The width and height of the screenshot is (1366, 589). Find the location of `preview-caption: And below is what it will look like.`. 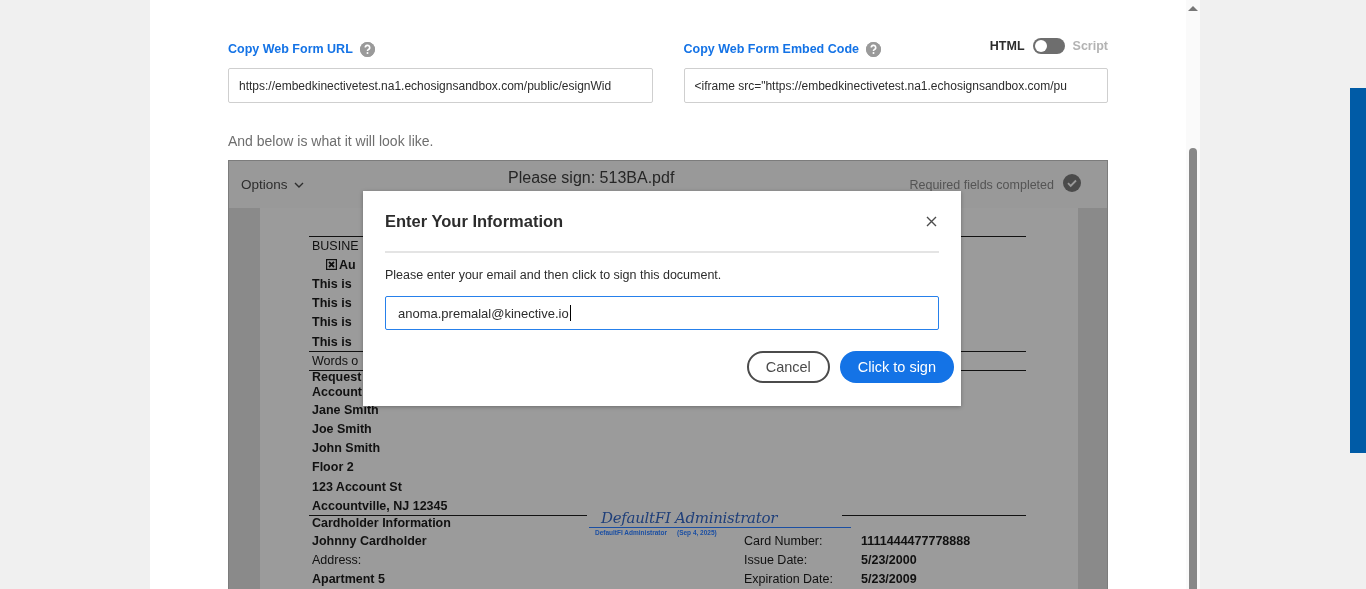

preview-caption: And below is what it will look like. is located at coordinates (331, 141).